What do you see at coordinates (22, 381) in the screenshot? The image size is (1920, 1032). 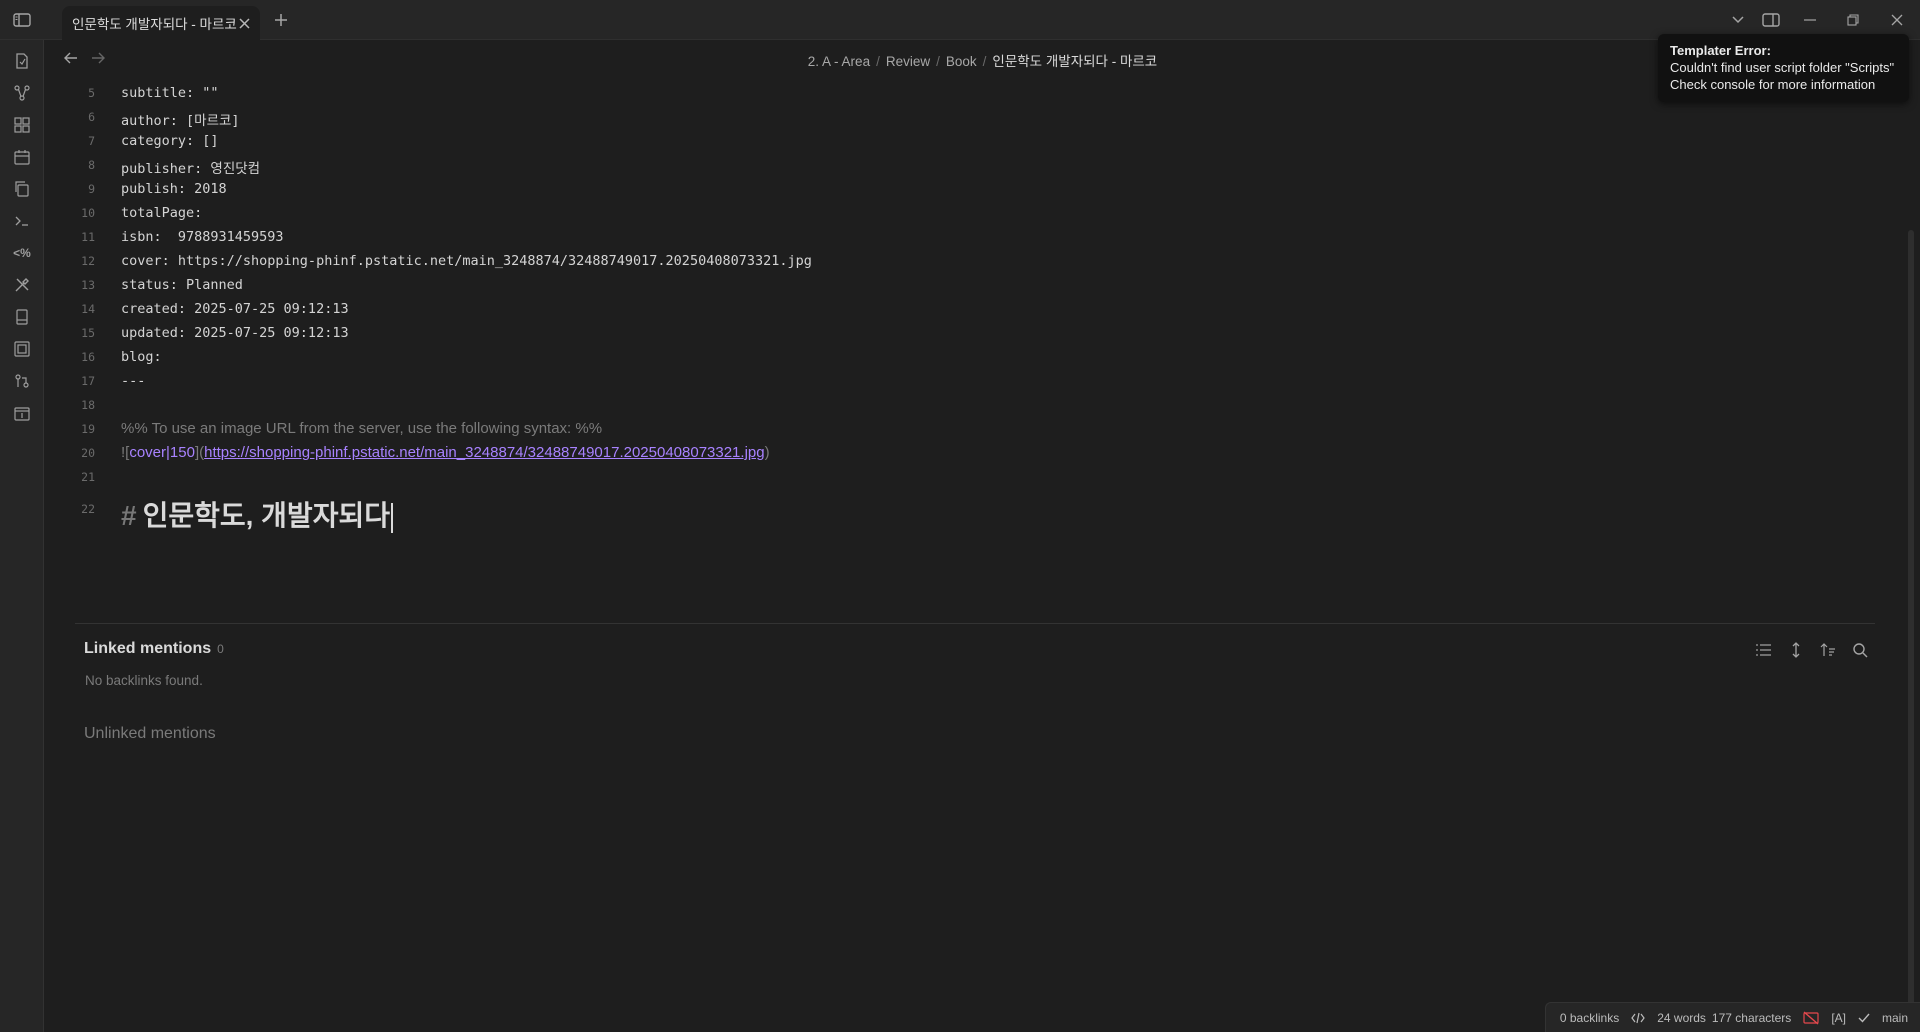 I see `git-compare-icon` at bounding box center [22, 381].